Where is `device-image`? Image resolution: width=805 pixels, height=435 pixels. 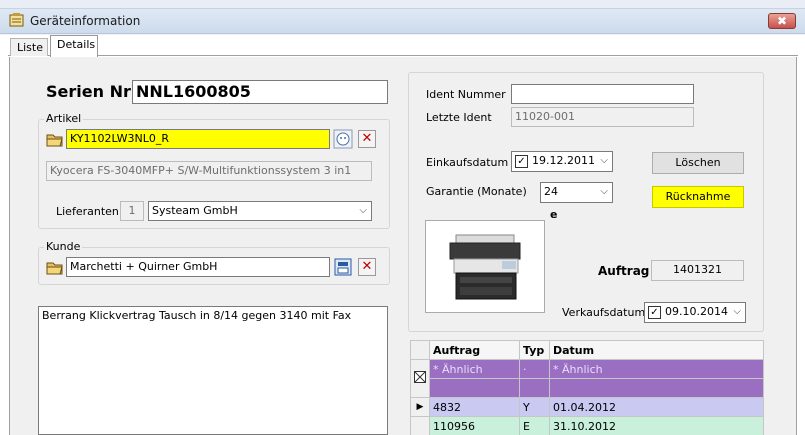 device-image is located at coordinates (485, 266).